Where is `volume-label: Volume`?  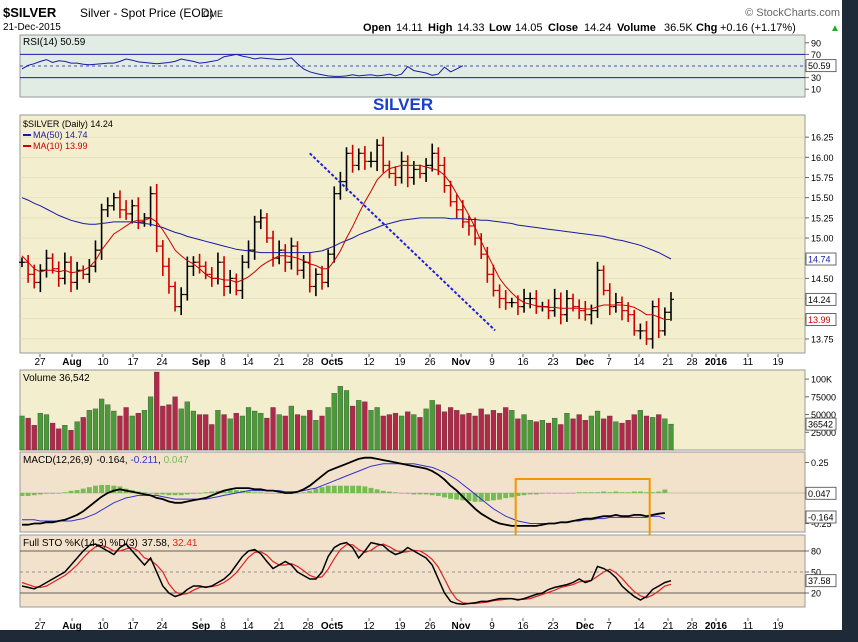
volume-label: Volume is located at coordinates (636, 28).